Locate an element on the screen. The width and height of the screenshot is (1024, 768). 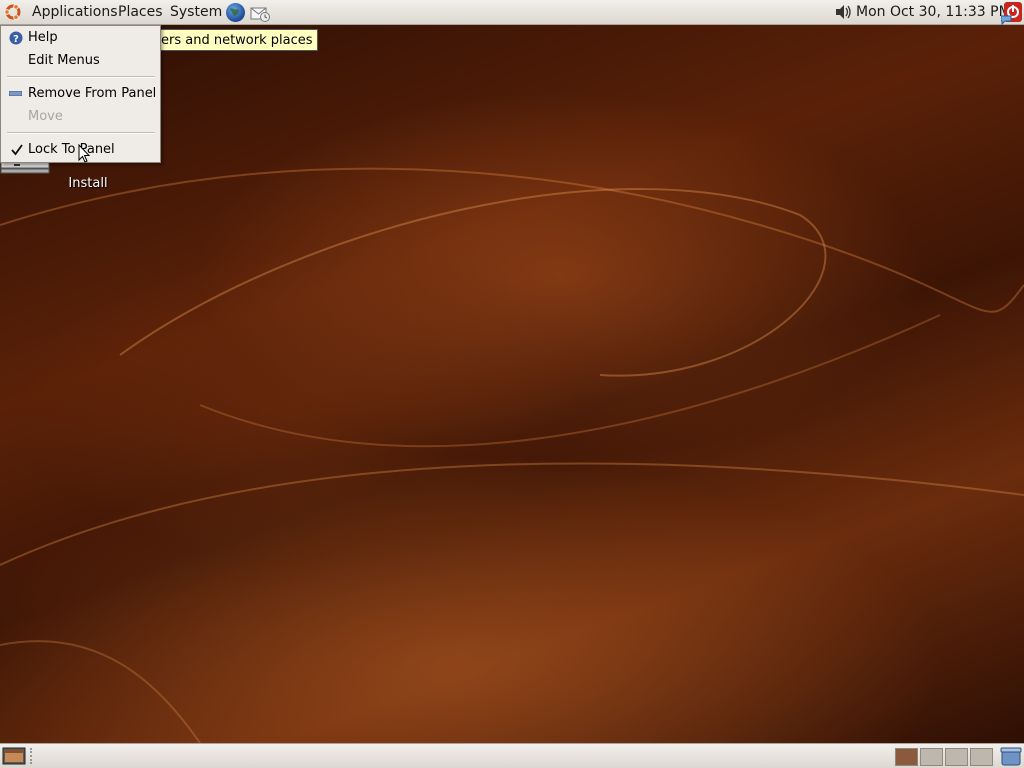
install-label: Install is located at coordinates (88, 183).